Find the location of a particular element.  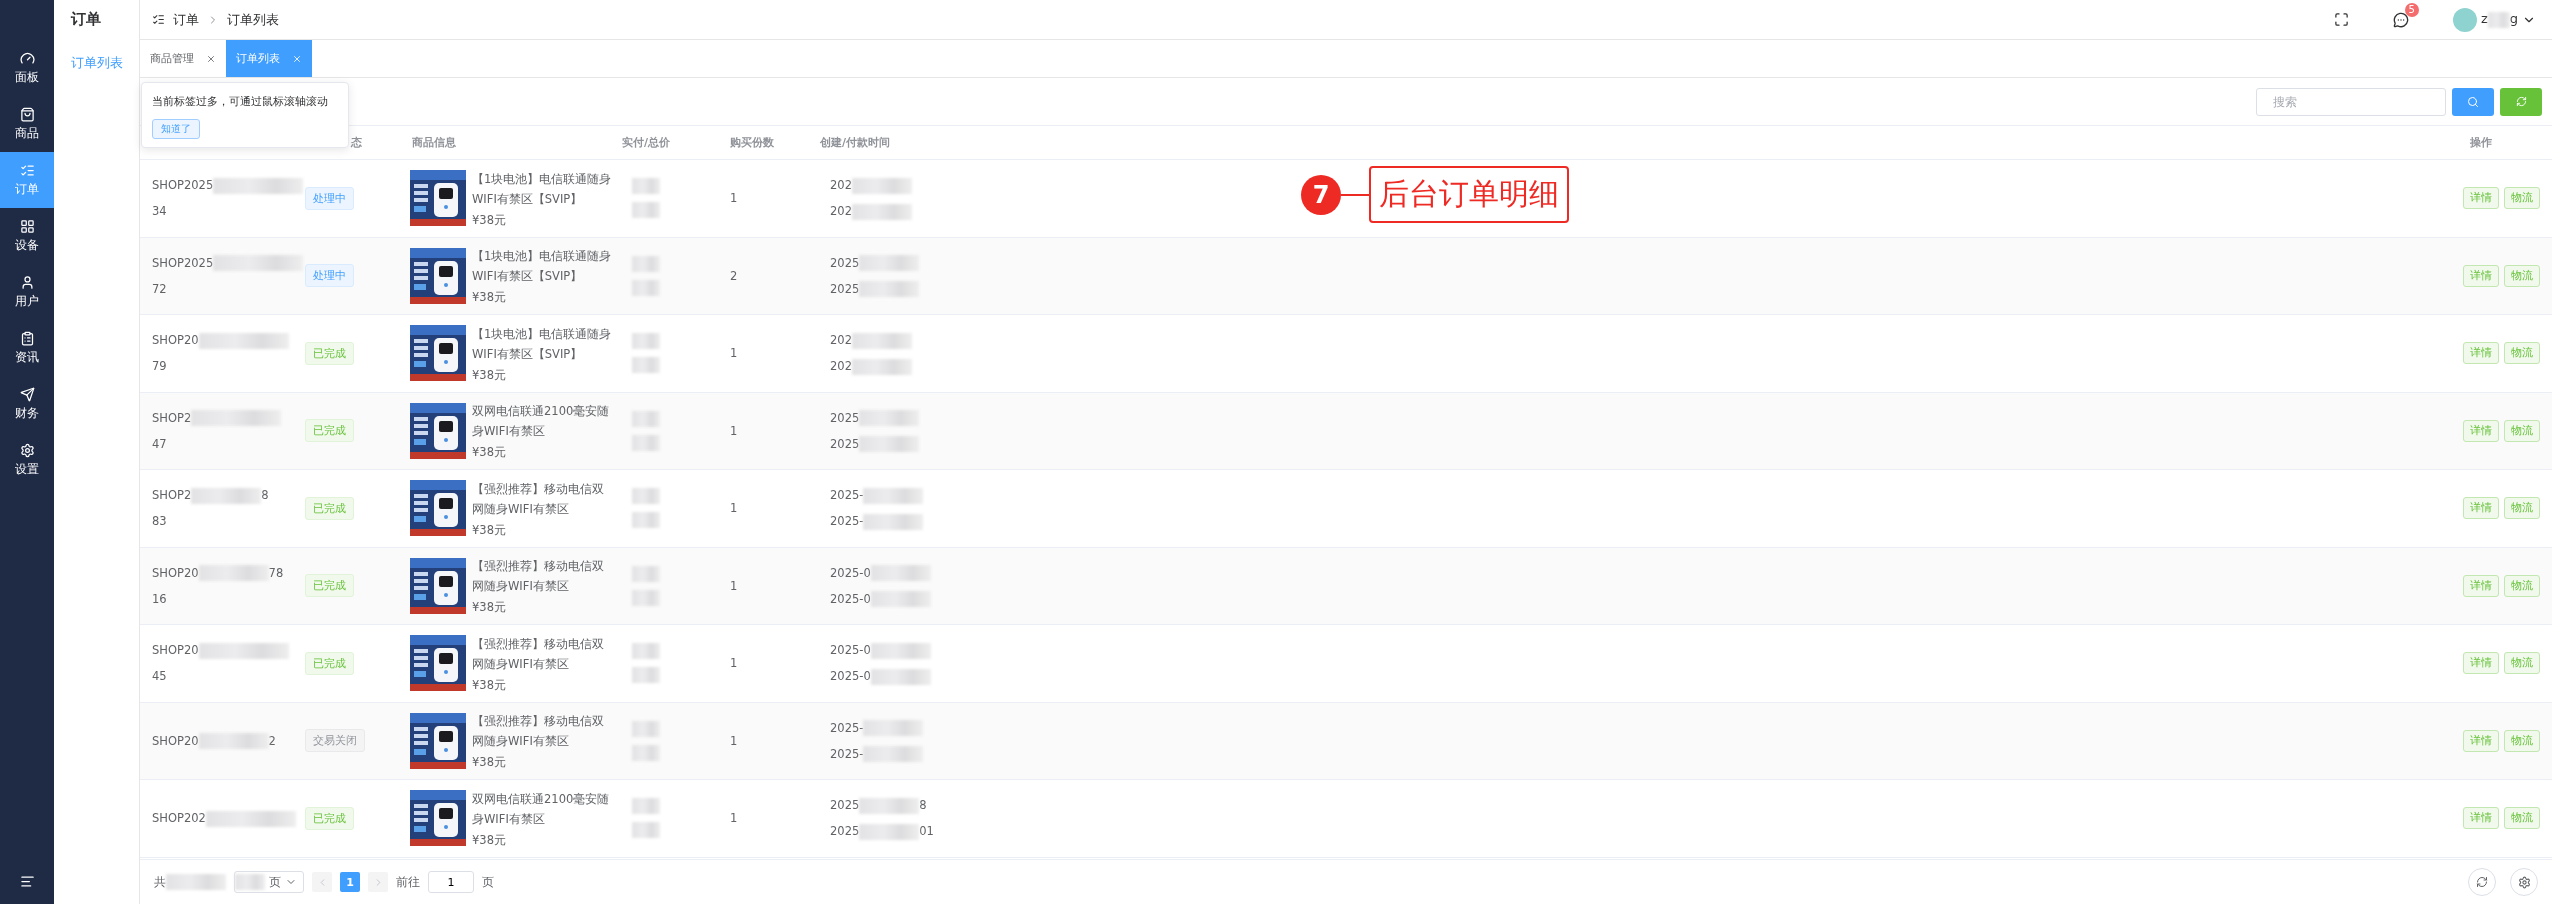

page-tab: 订单列表 is located at coordinates (269, 58).